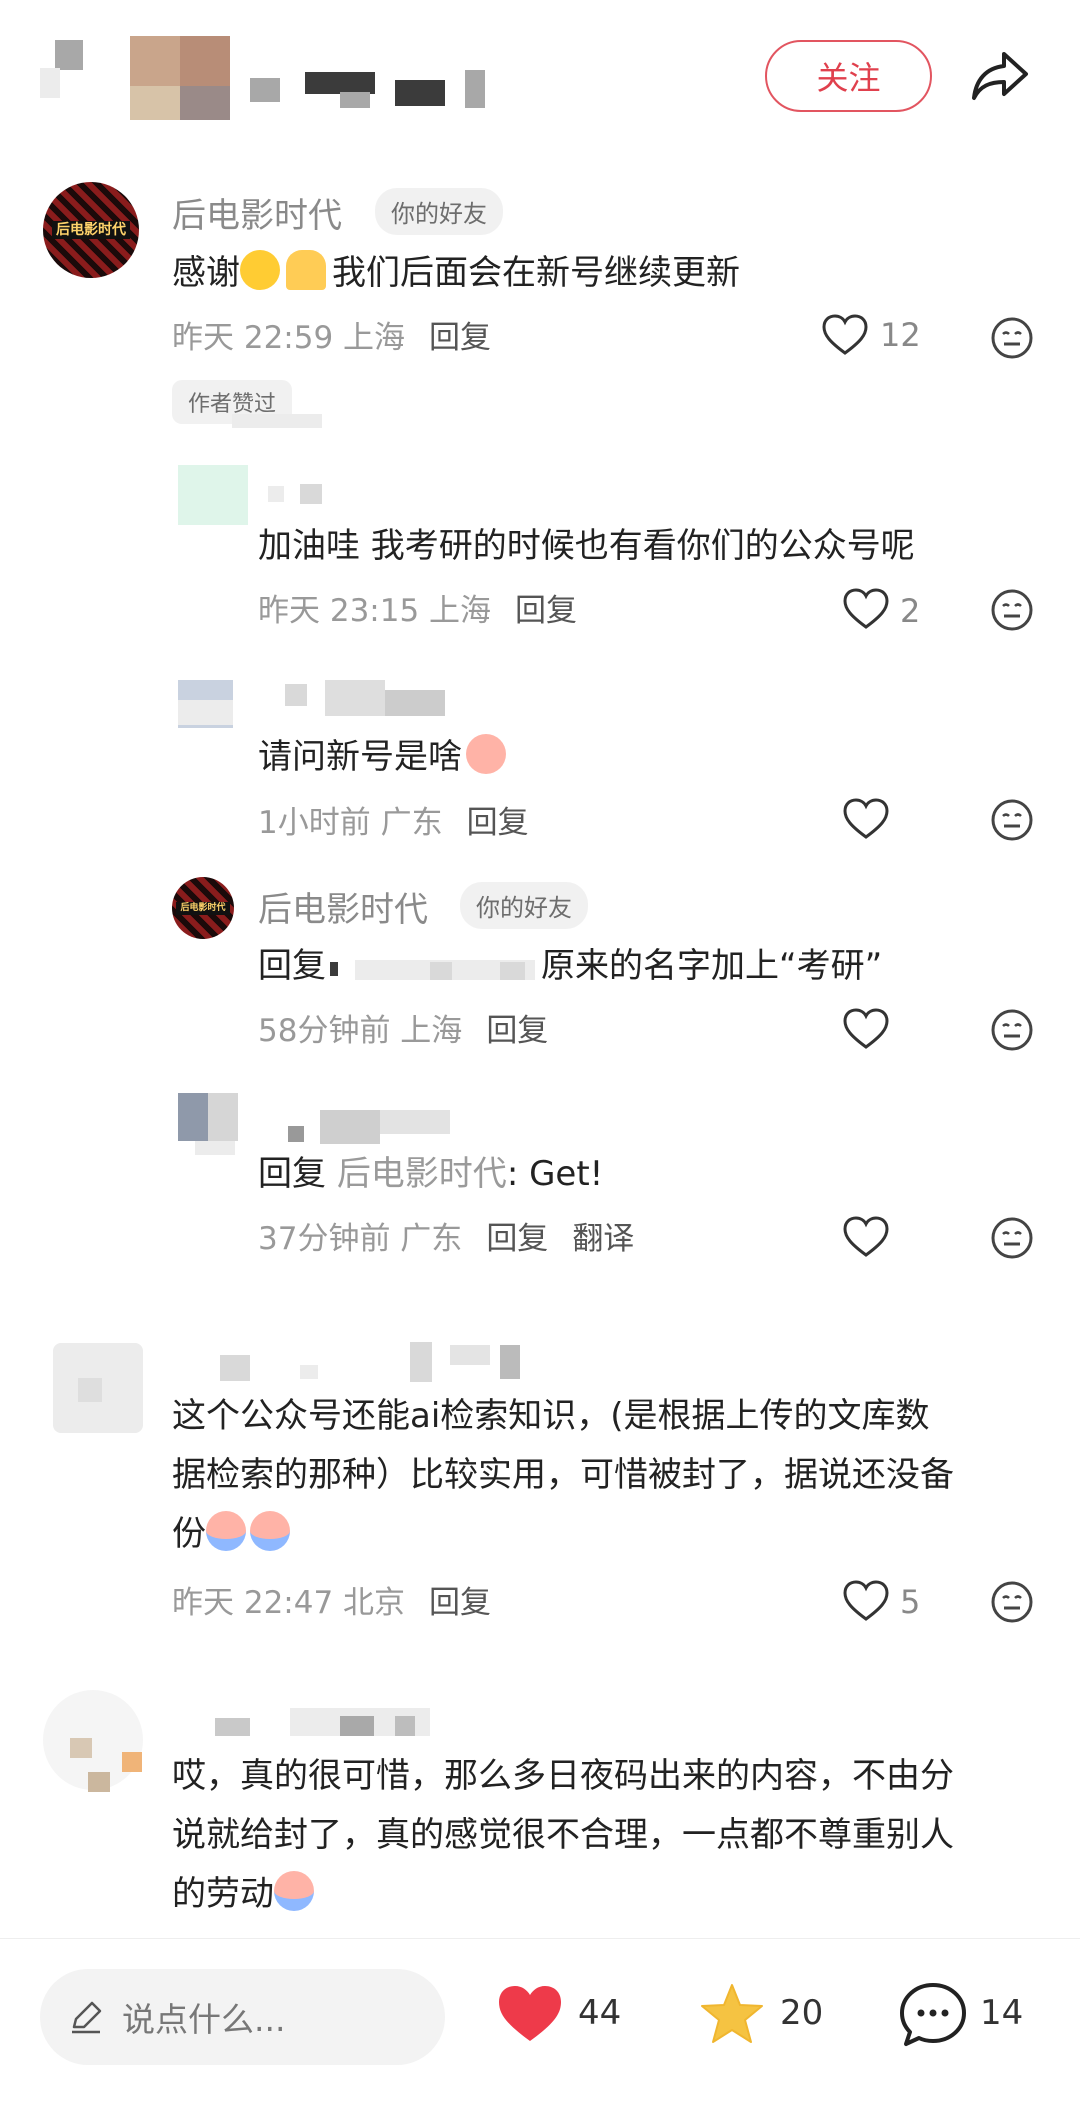  Describe the element at coordinates (600, 2013) in the screenshot. I see `like-total: 44` at that location.